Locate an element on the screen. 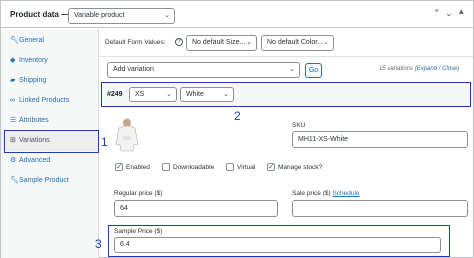  tab-label: General is located at coordinates (31, 40).